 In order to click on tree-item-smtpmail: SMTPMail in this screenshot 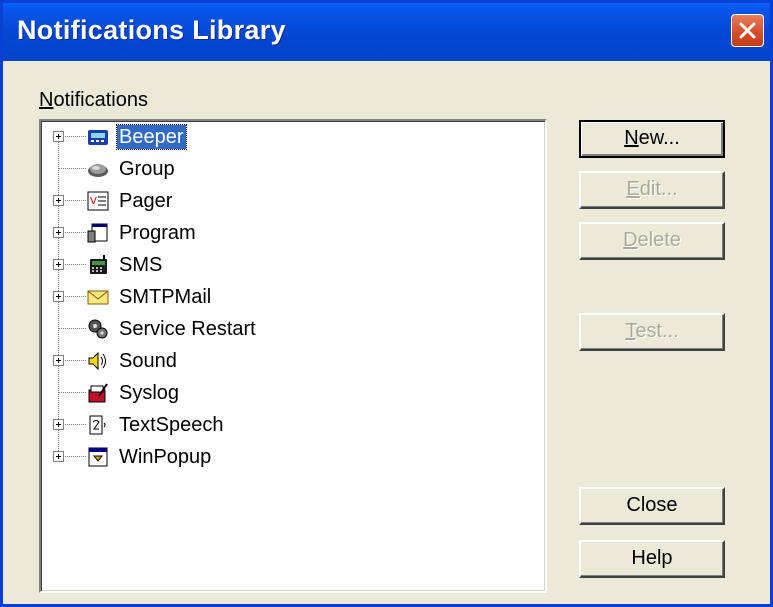, I will do `click(281, 297)`.